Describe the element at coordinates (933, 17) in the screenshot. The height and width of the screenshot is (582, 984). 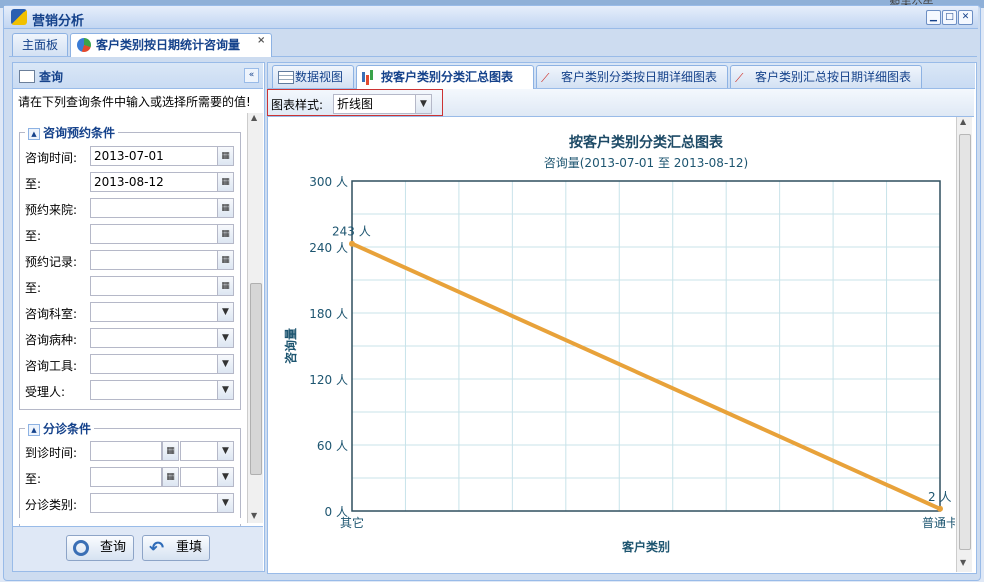
I see `minimize-icon: ▁` at that location.